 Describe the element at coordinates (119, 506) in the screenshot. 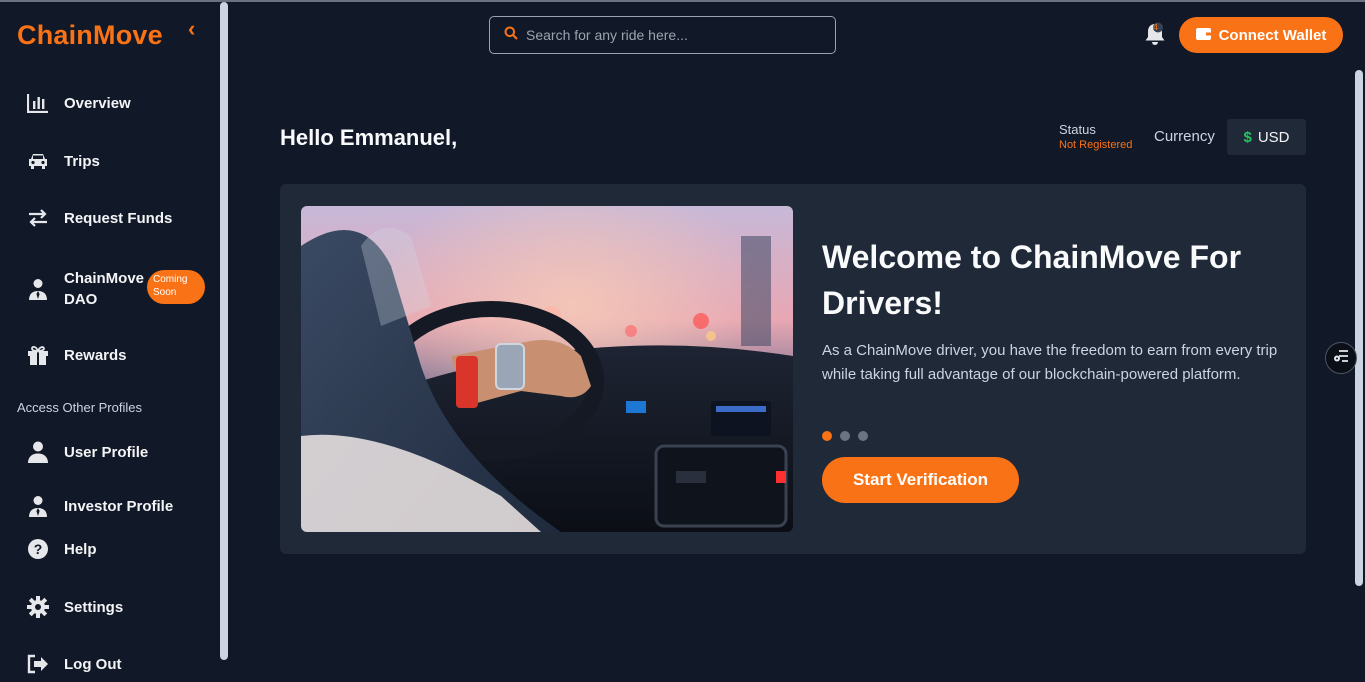

I see `sidebar-item-label: Investor Profile` at that location.